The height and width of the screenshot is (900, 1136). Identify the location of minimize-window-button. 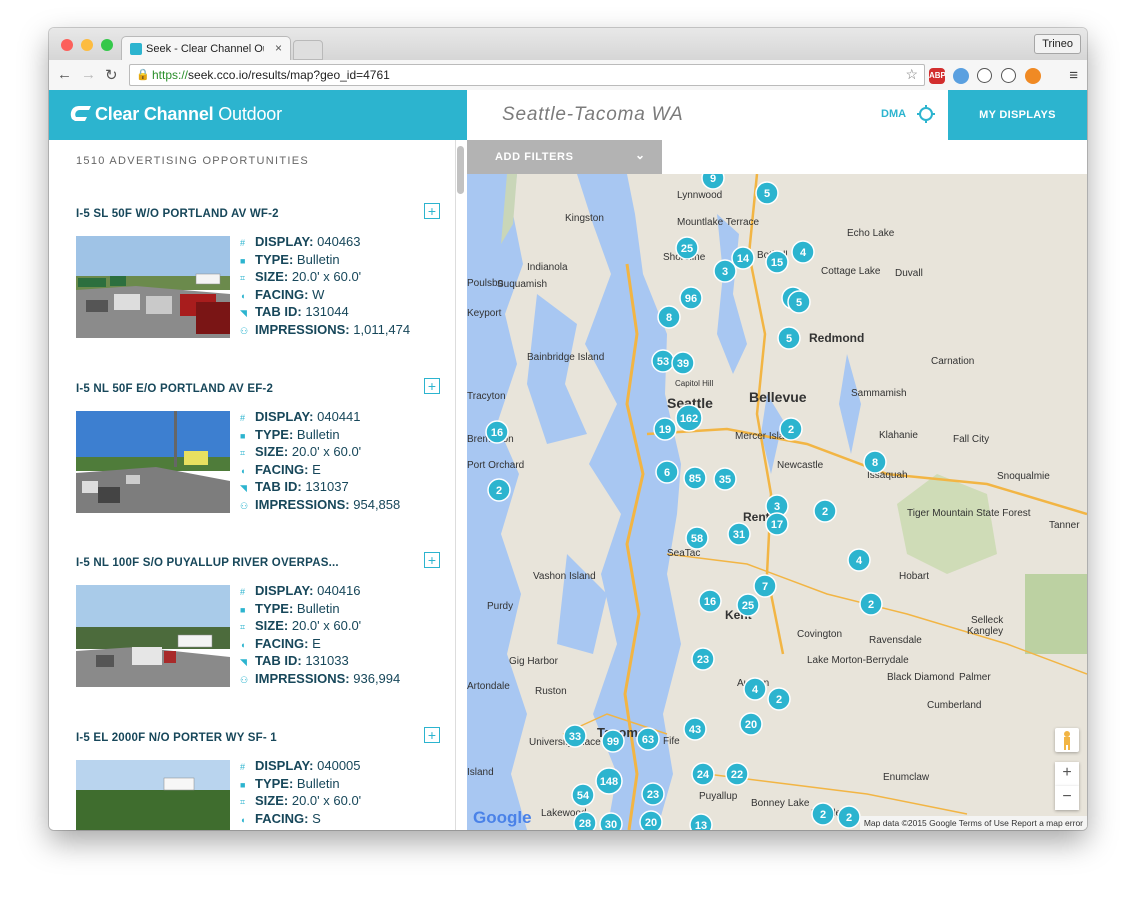
(87, 45).